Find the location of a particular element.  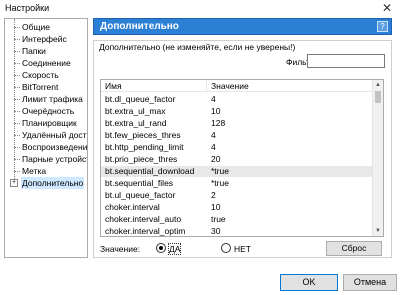

sidebar-item-playback: Воспроизведение is located at coordinates (46, 147).